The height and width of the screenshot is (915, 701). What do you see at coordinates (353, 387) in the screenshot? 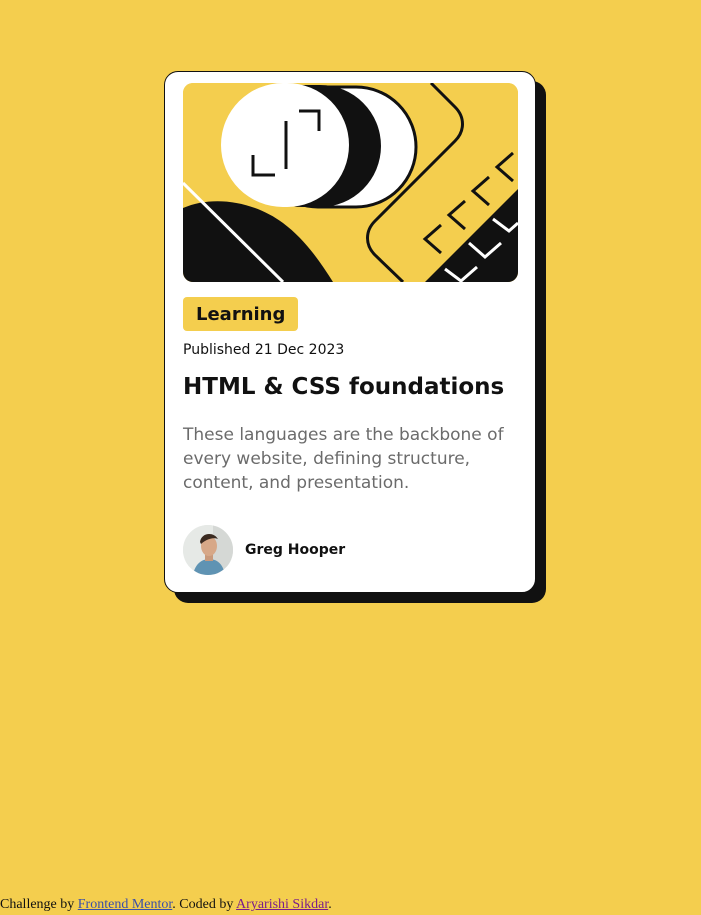
I see `card-title: HTML & CSS foundations` at bounding box center [353, 387].